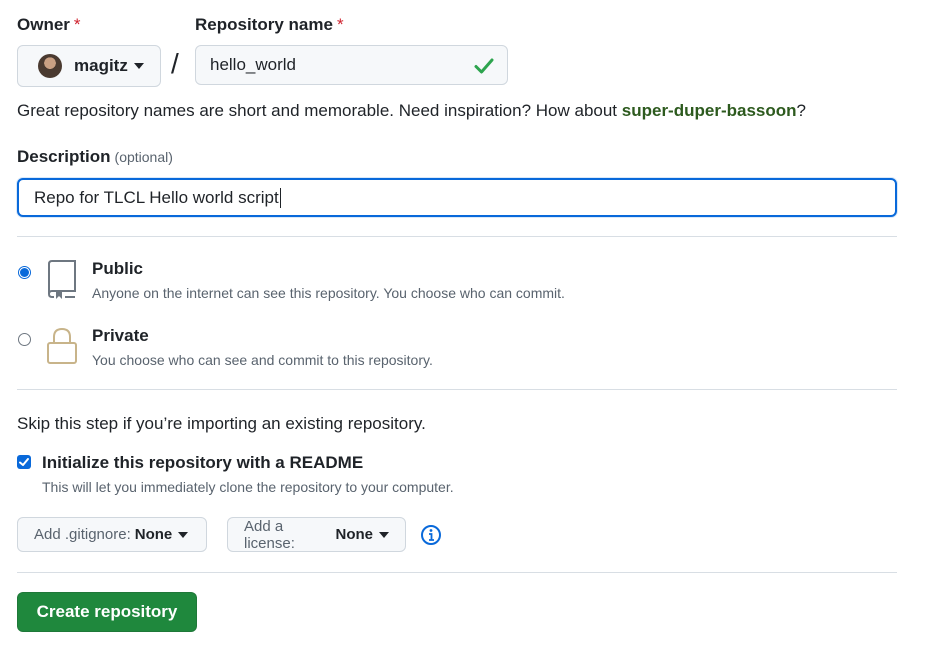 This screenshot has height=659, width=925. Describe the element at coordinates (253, 64) in the screenshot. I see `repo-name-value: hello_world` at that location.